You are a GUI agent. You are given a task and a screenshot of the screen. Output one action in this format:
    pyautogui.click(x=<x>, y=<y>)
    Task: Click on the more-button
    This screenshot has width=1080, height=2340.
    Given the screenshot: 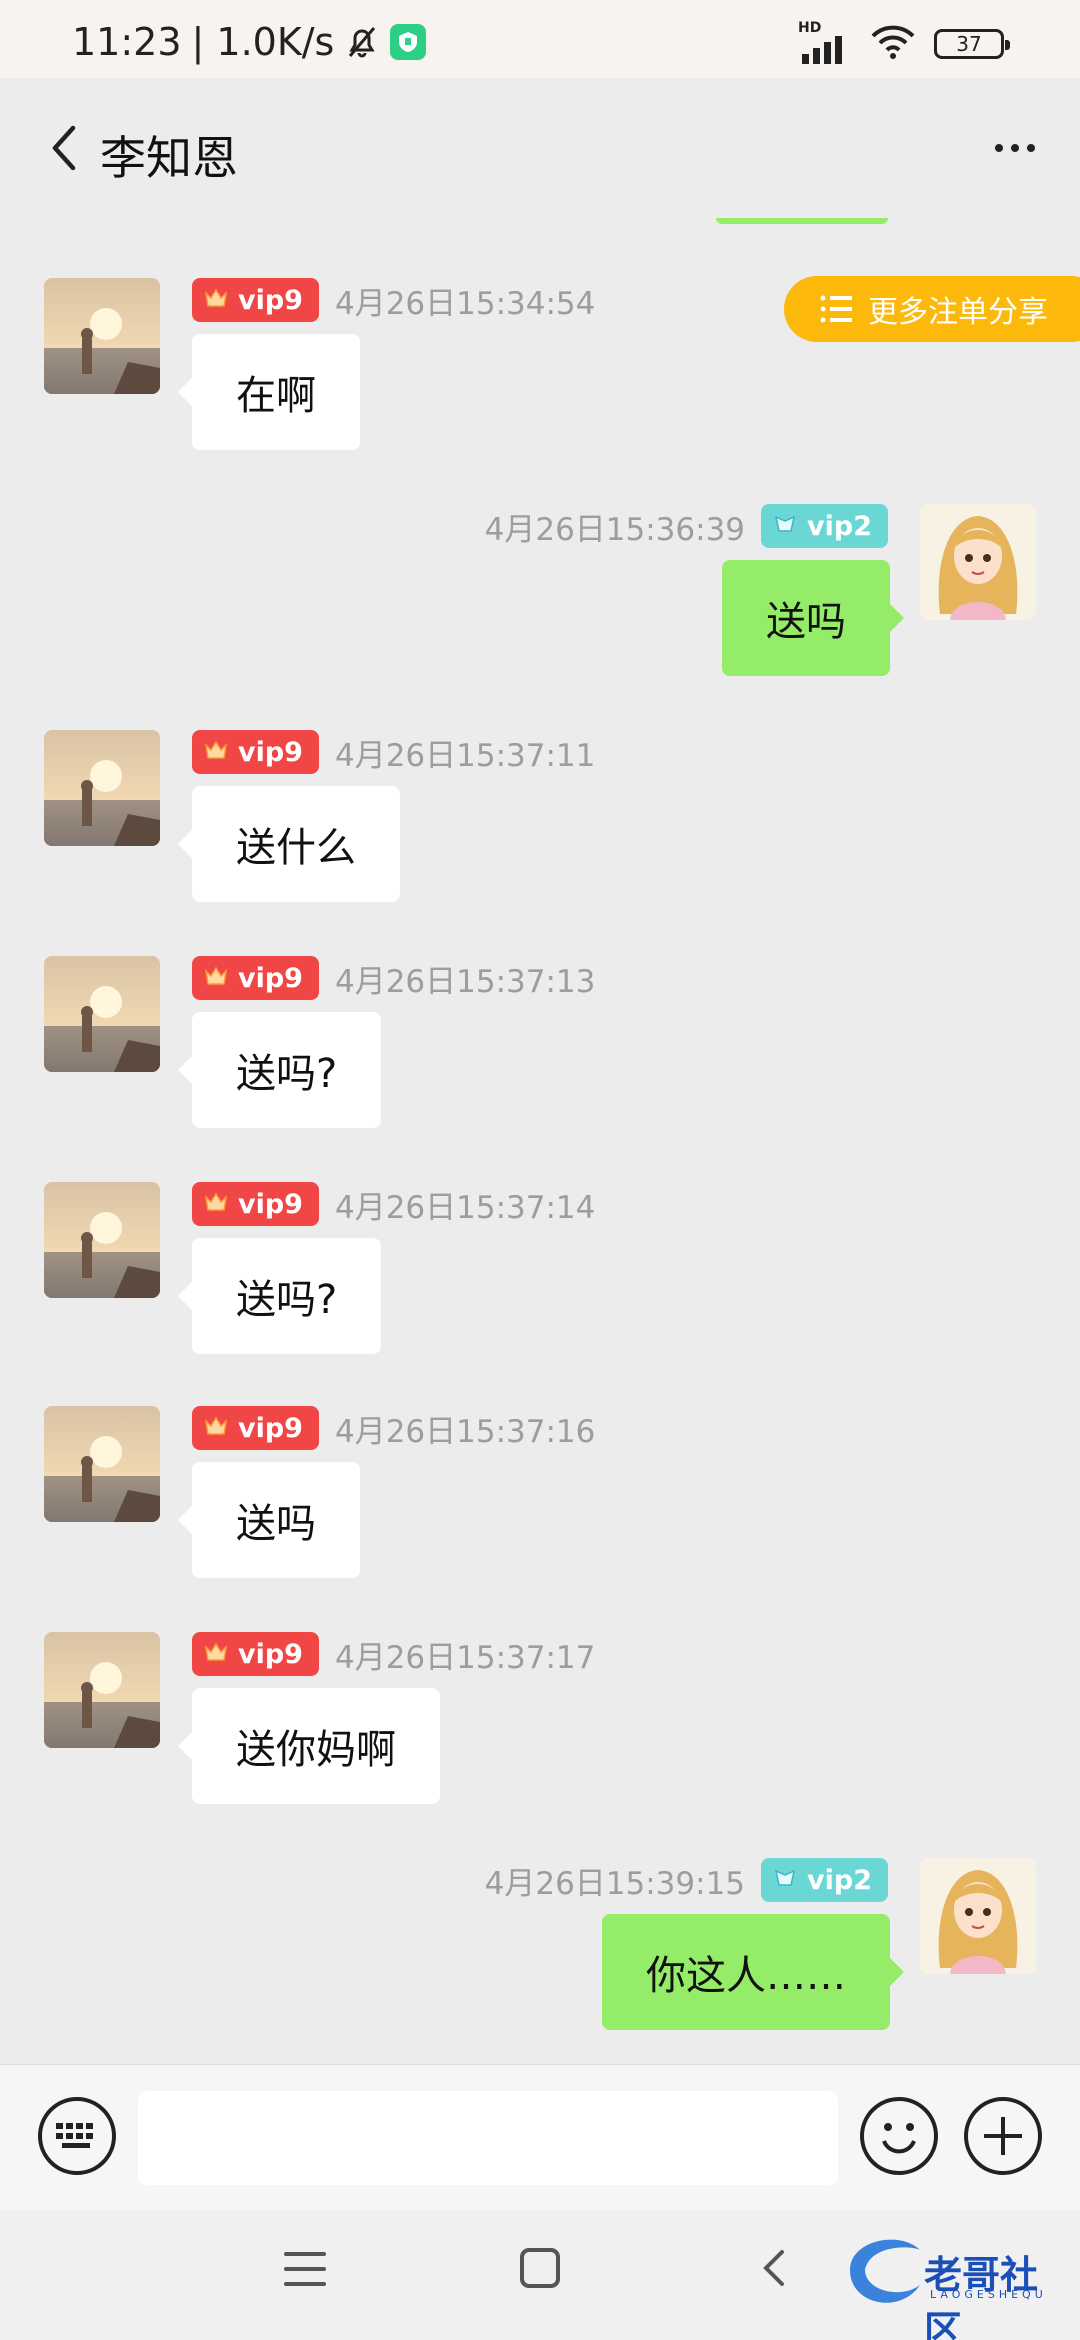 What is the action you would take?
    pyautogui.click(x=1015, y=148)
    